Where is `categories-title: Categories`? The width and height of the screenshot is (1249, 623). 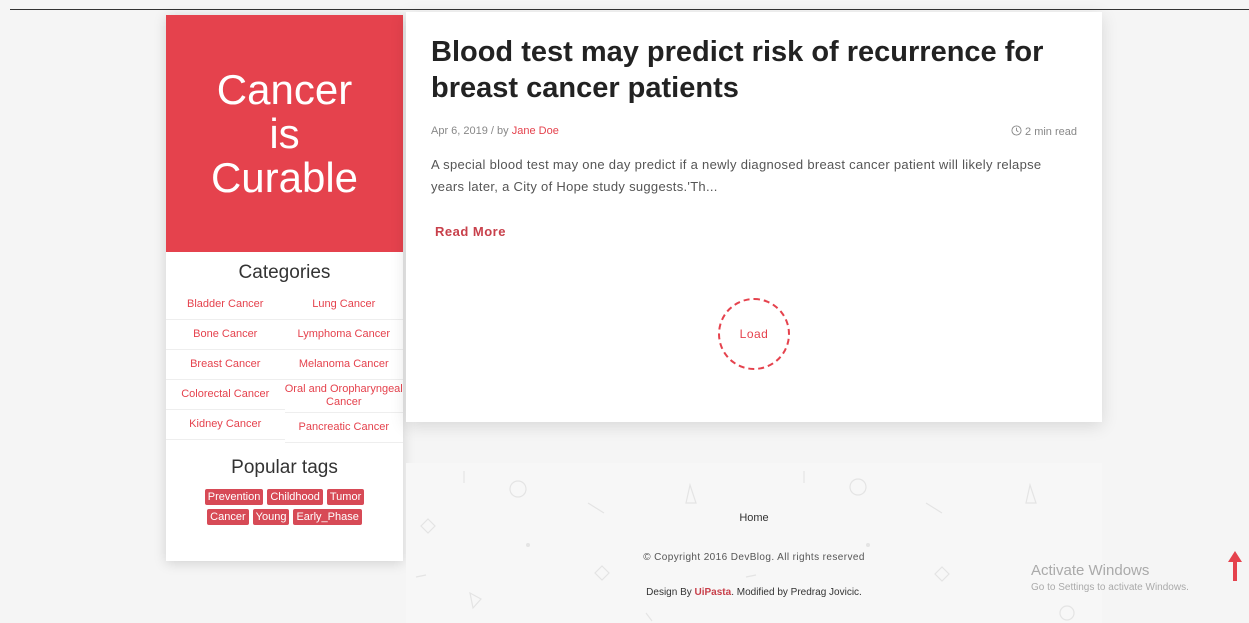
categories-title: Categories is located at coordinates (284, 272).